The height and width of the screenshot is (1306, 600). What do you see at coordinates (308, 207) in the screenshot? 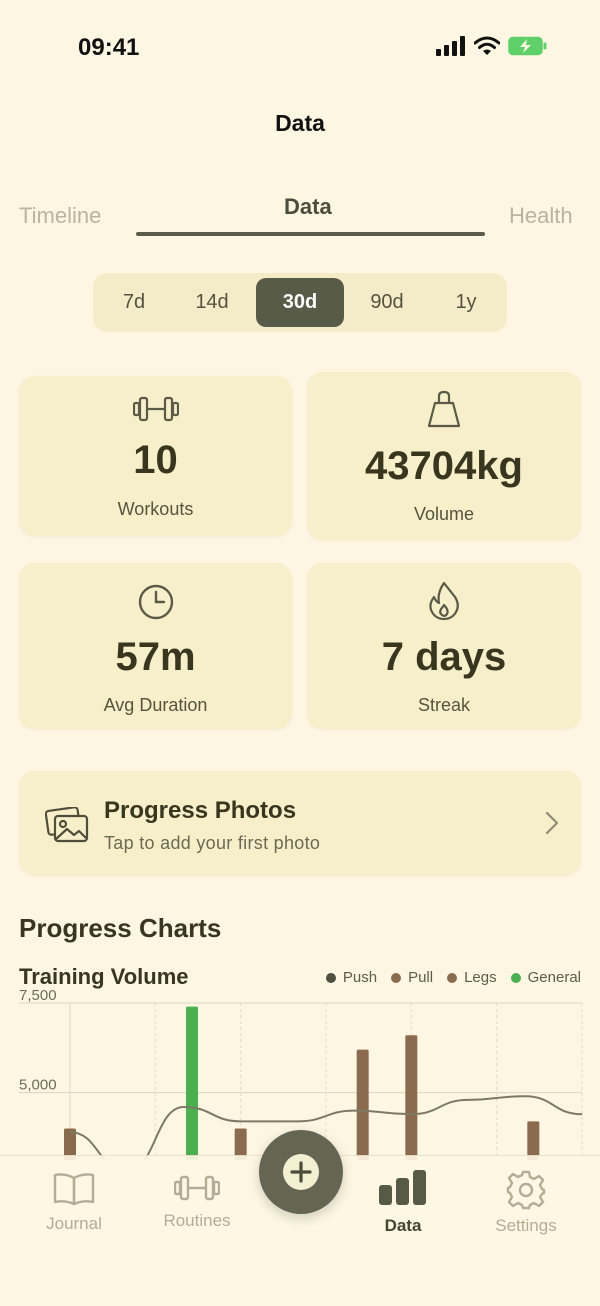
I see `tab-data: Data` at bounding box center [308, 207].